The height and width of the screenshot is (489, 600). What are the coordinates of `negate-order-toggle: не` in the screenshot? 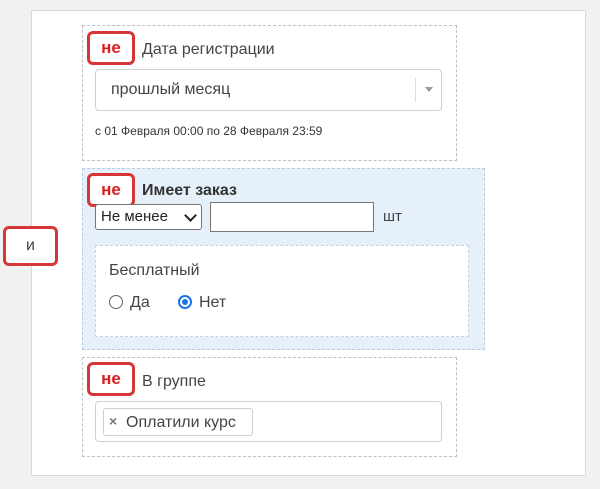 It's located at (111, 190).